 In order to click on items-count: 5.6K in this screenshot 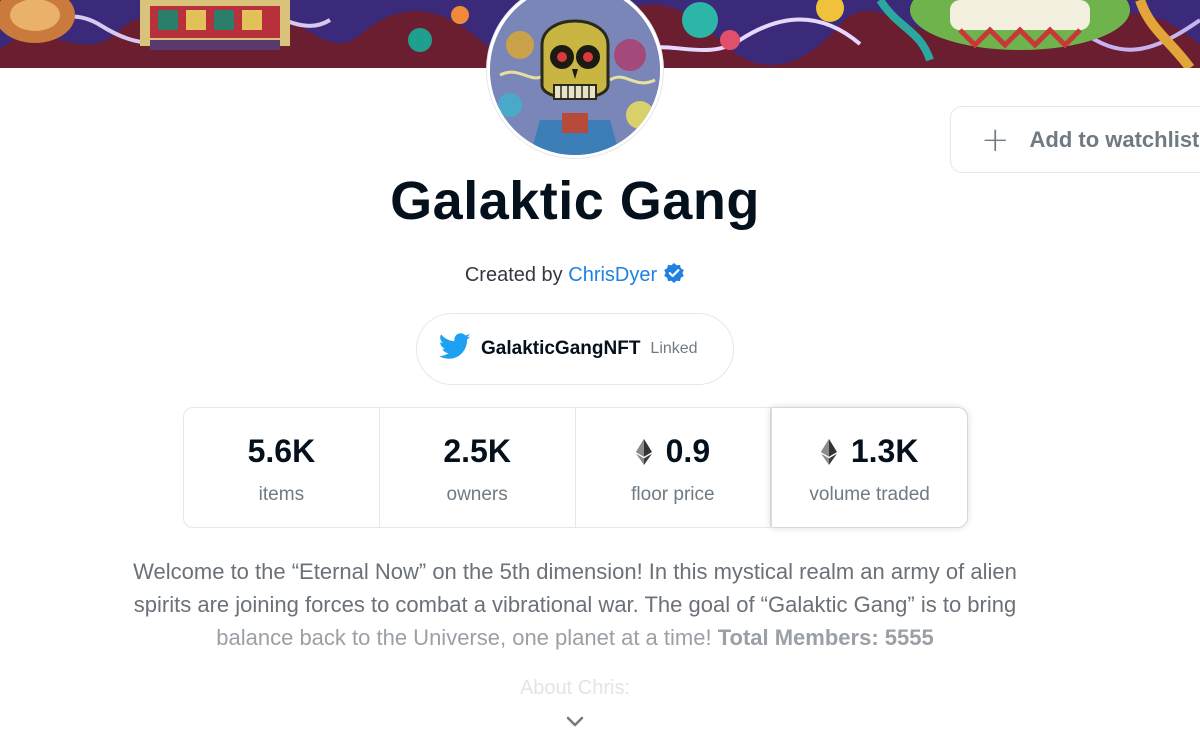, I will do `click(281, 451)`.